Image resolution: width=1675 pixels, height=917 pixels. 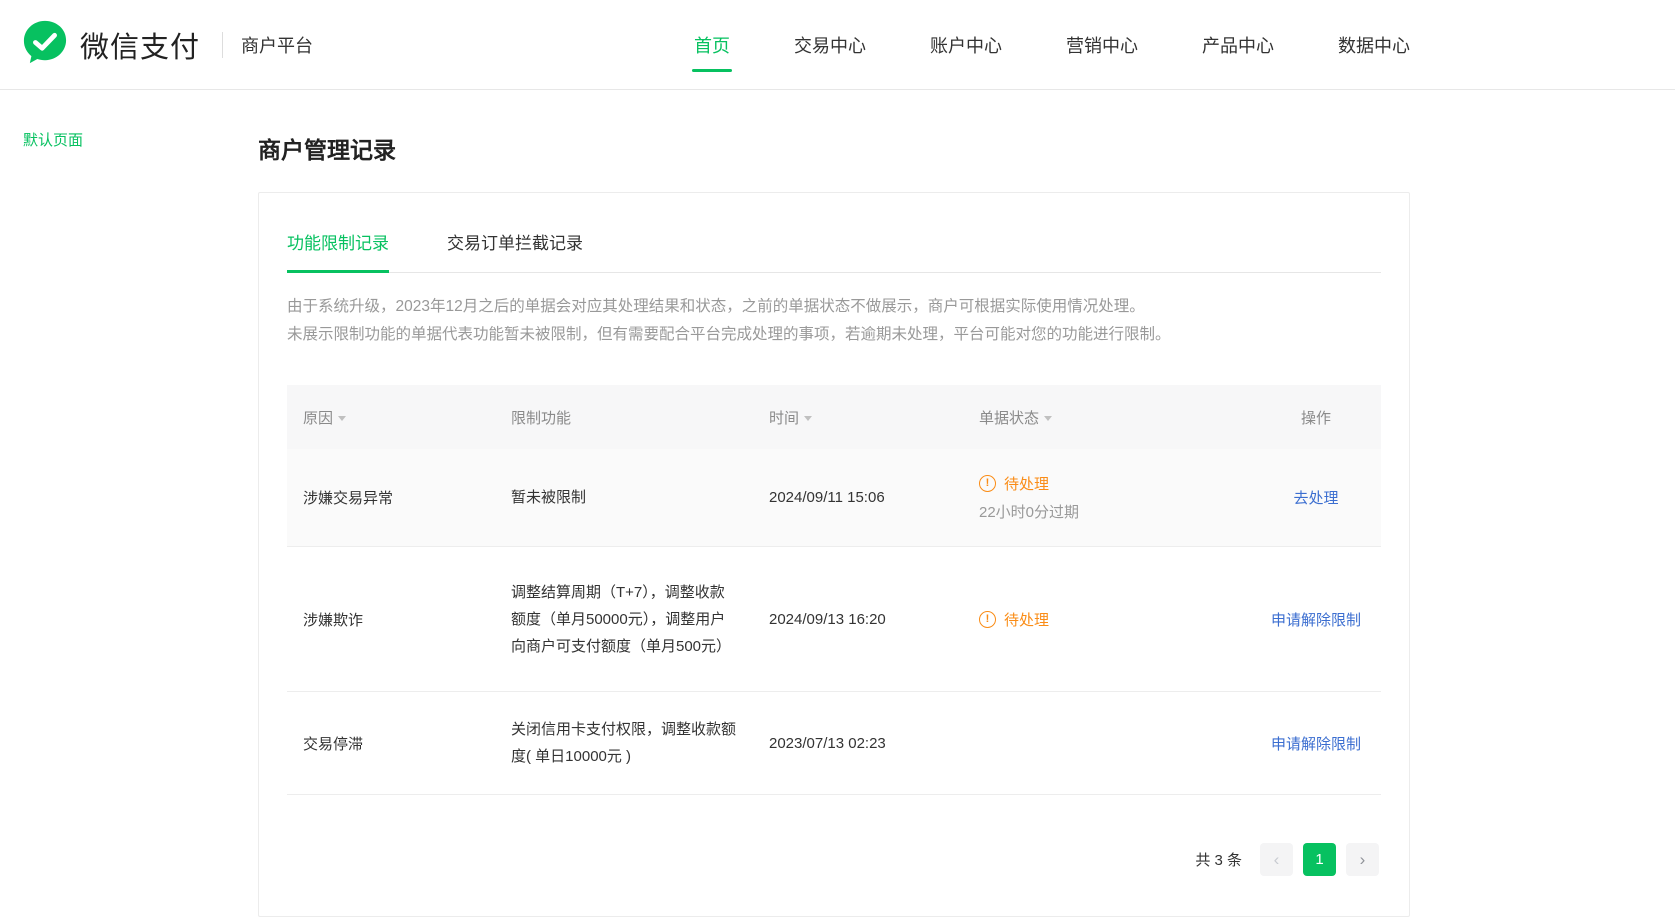 What do you see at coordinates (338, 250) in the screenshot?
I see `tab-function-restriction-records: 功能限制记录` at bounding box center [338, 250].